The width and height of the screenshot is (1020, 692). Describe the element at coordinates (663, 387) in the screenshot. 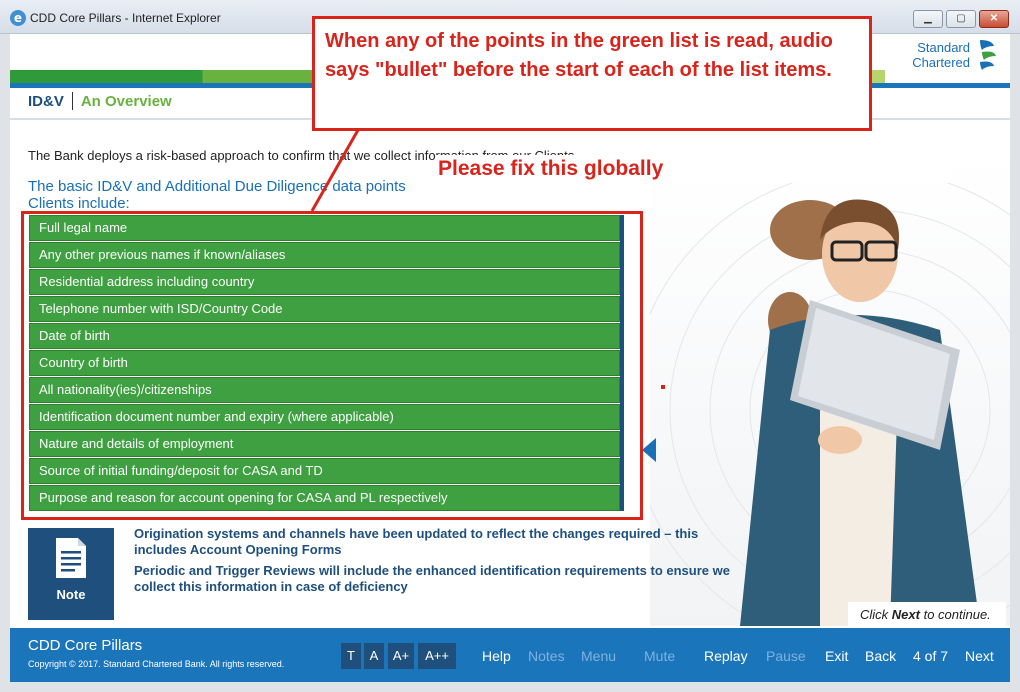

I see `annotation-red-dot` at that location.